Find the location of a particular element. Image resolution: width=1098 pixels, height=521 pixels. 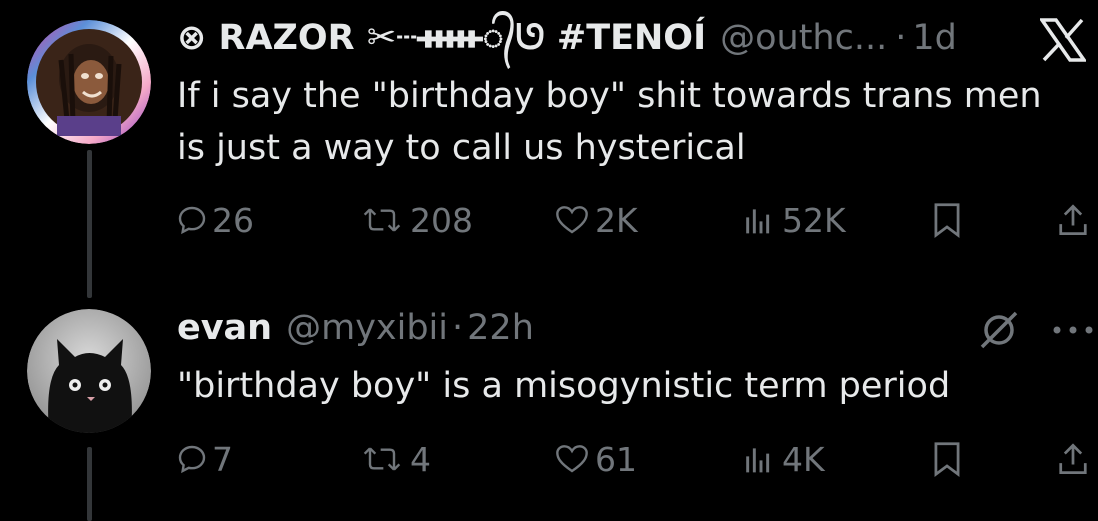

views-button: 4K is located at coordinates (783, 459).